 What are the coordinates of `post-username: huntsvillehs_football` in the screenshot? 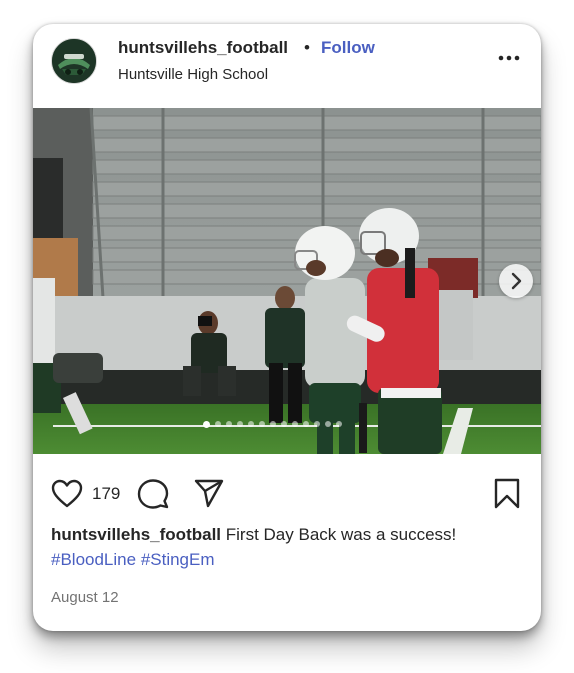 It's located at (203, 48).